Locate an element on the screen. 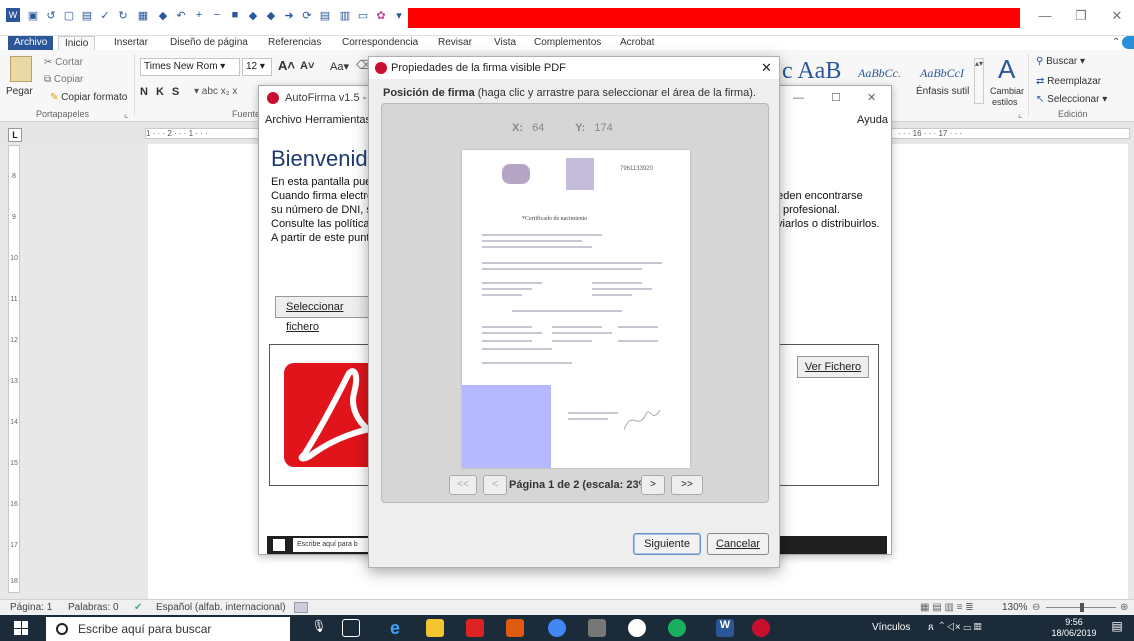  autofirma-close-icon: ✕ is located at coordinates (871, 98).